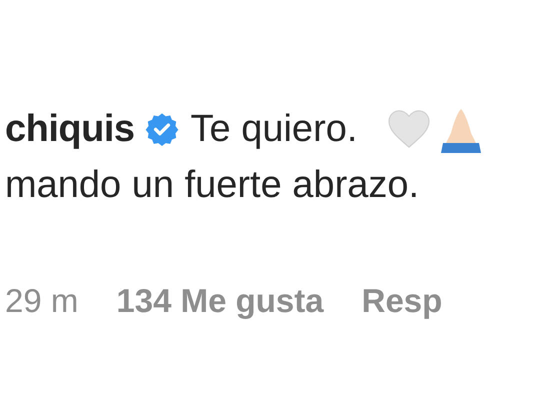 The height and width of the screenshot is (400, 533). What do you see at coordinates (41, 301) in the screenshot?
I see `timestamp: 29 m` at bounding box center [41, 301].